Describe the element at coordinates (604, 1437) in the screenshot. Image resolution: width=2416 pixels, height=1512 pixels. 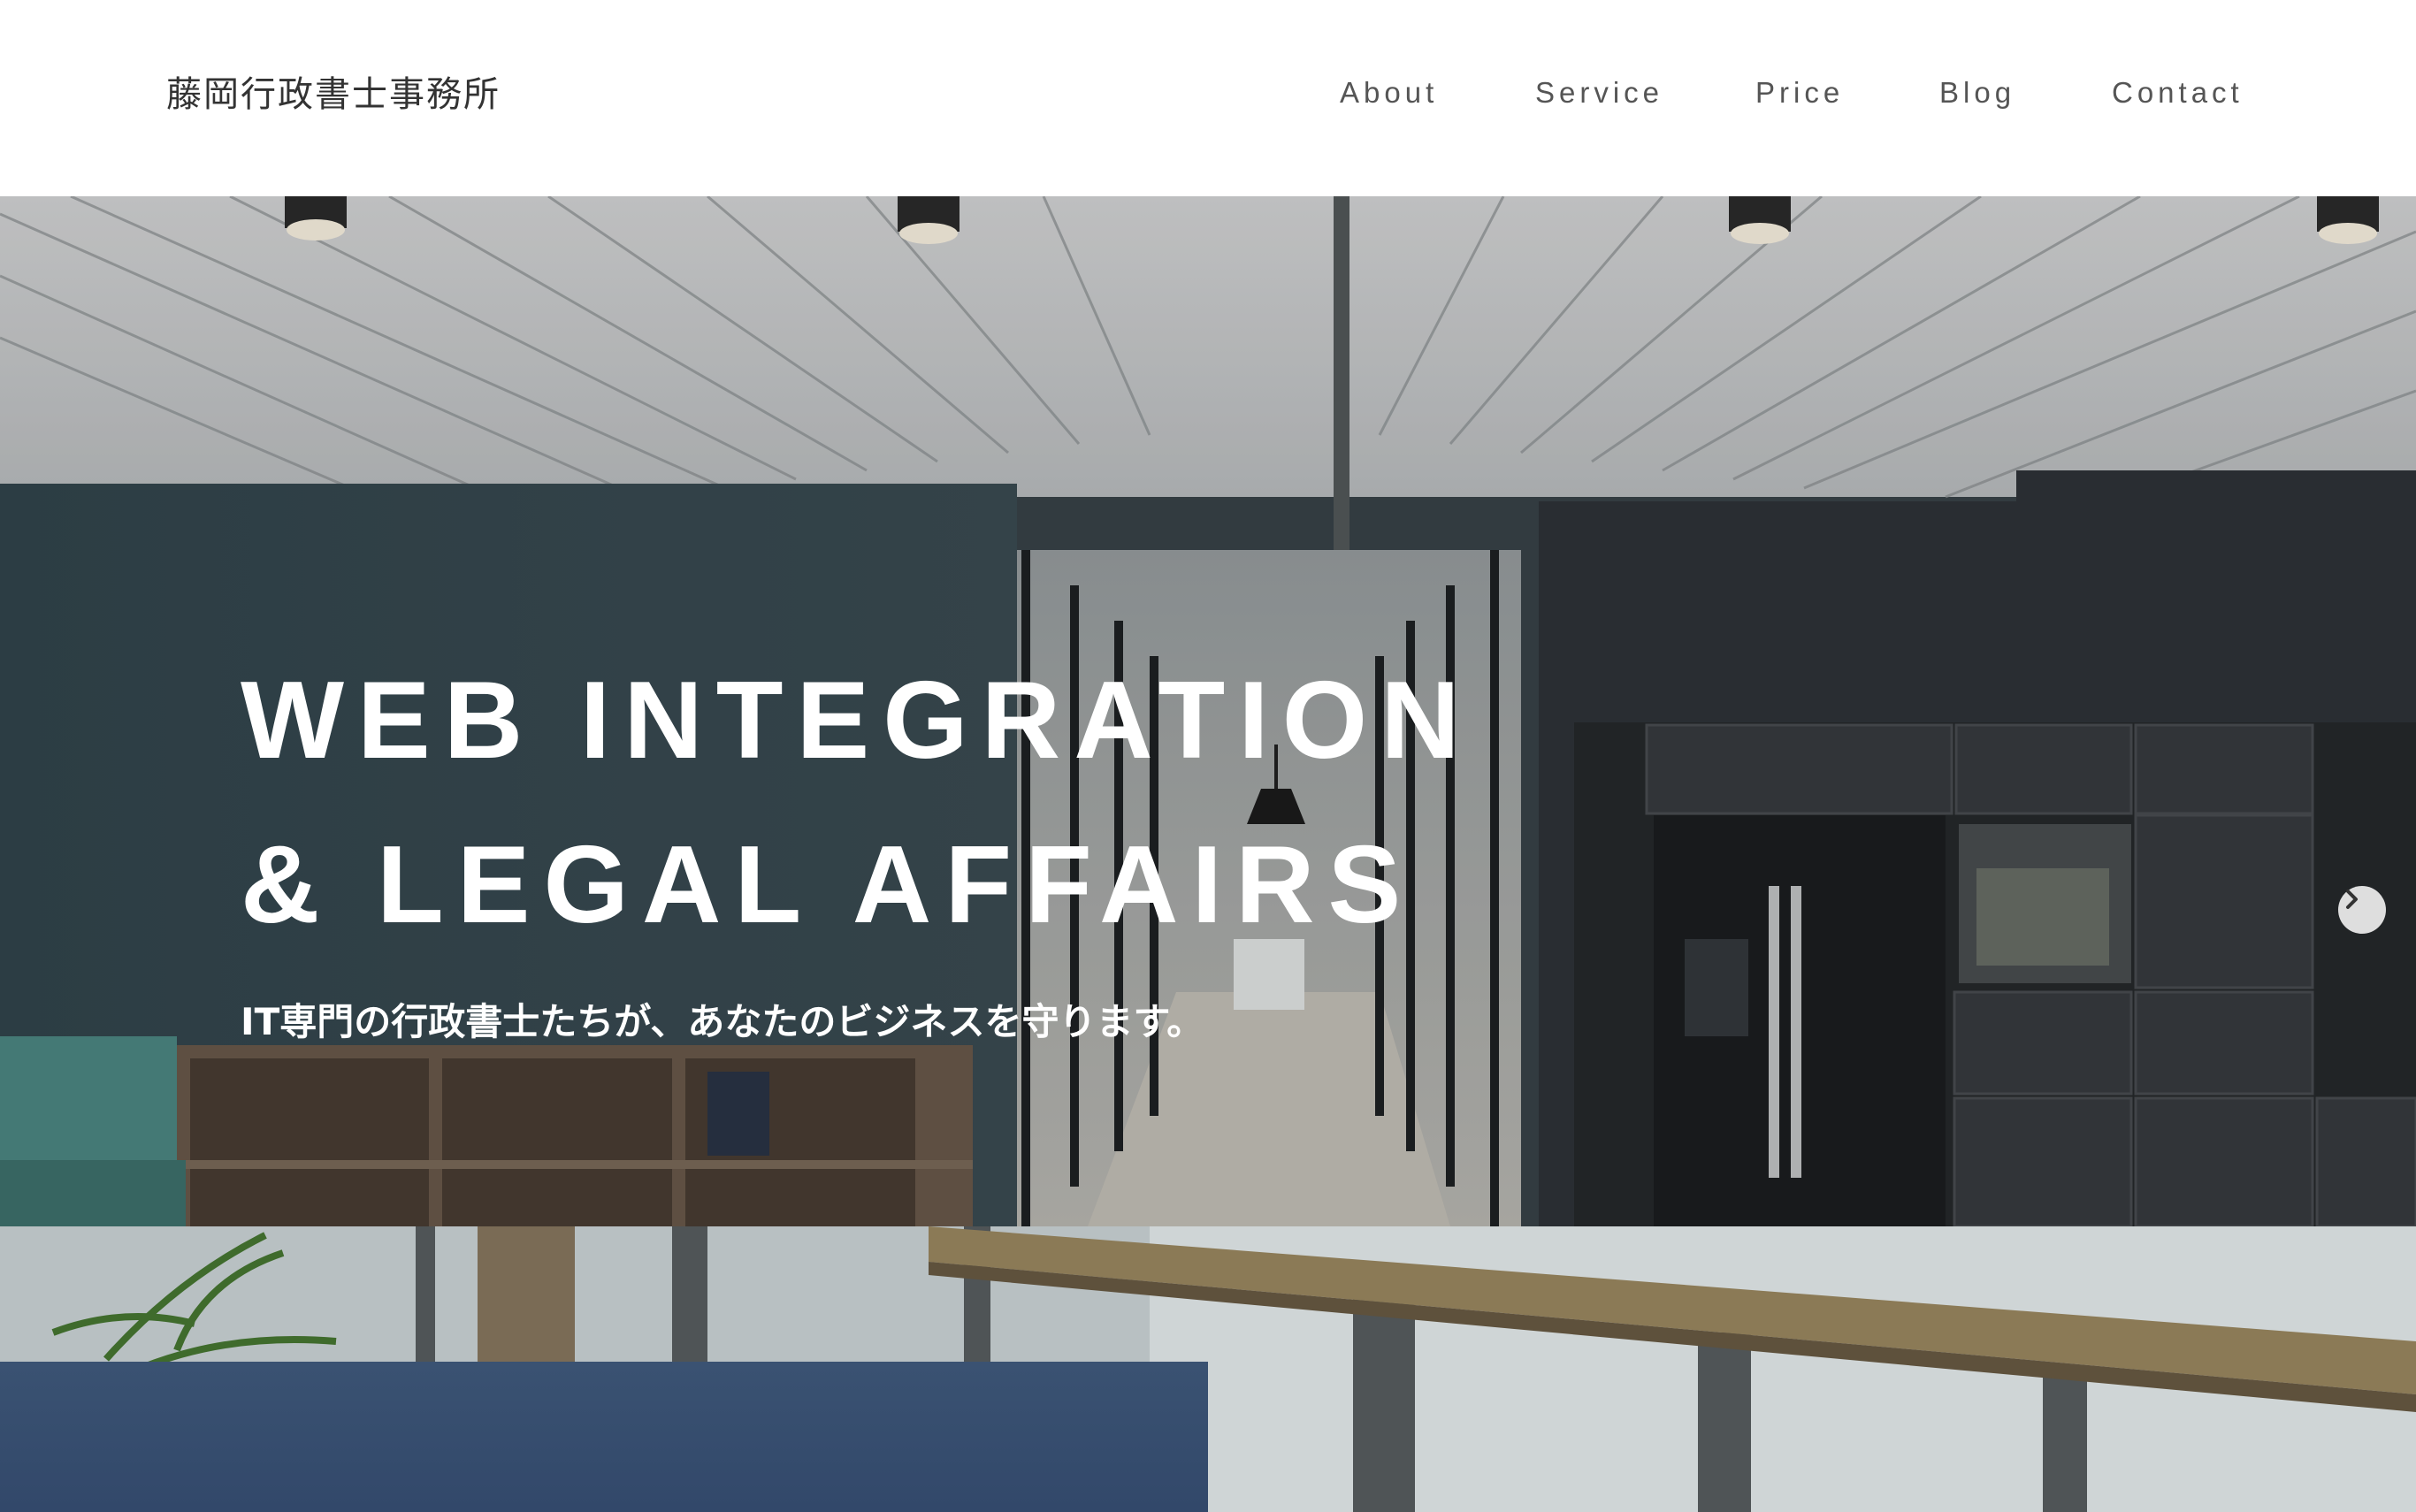
I see `section-blue-panel` at that location.